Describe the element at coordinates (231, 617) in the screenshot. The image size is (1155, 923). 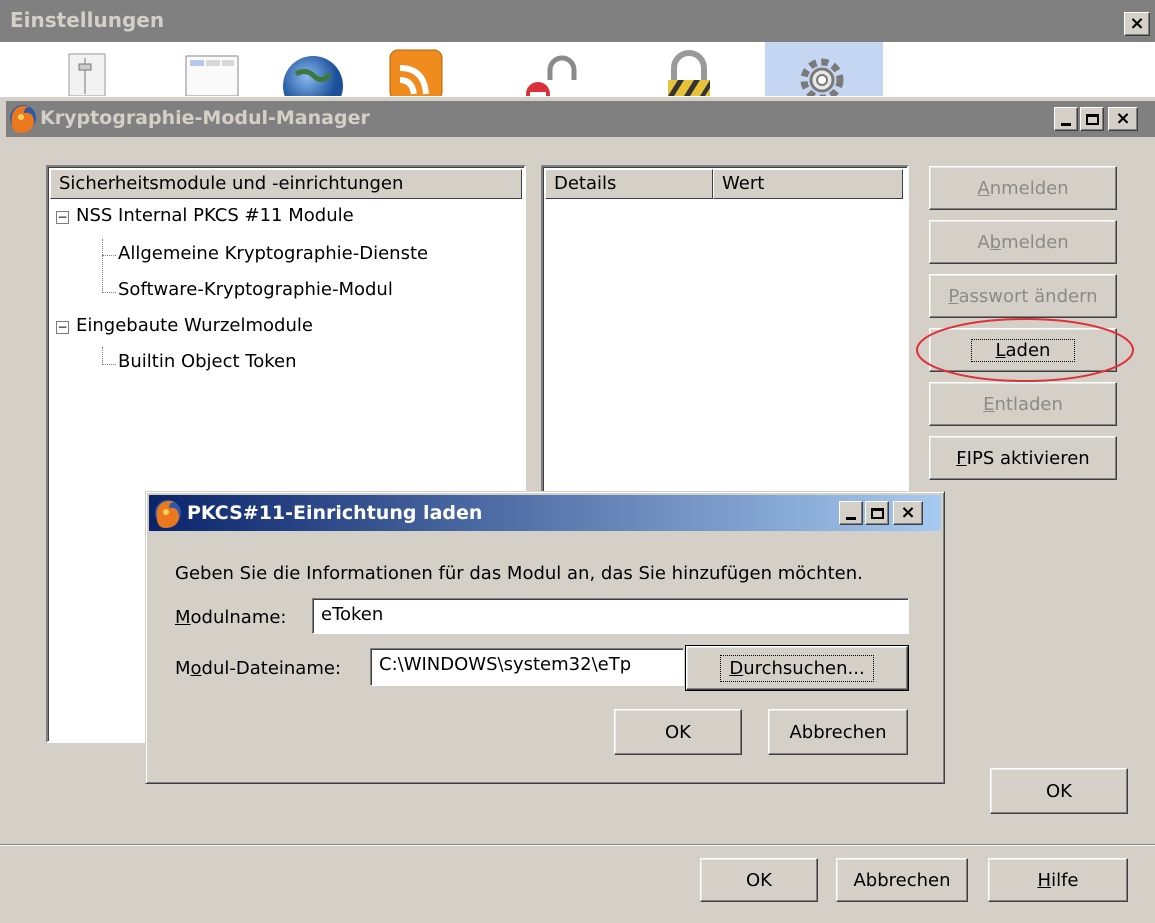
I see `module-name-label: Modulname:` at that location.